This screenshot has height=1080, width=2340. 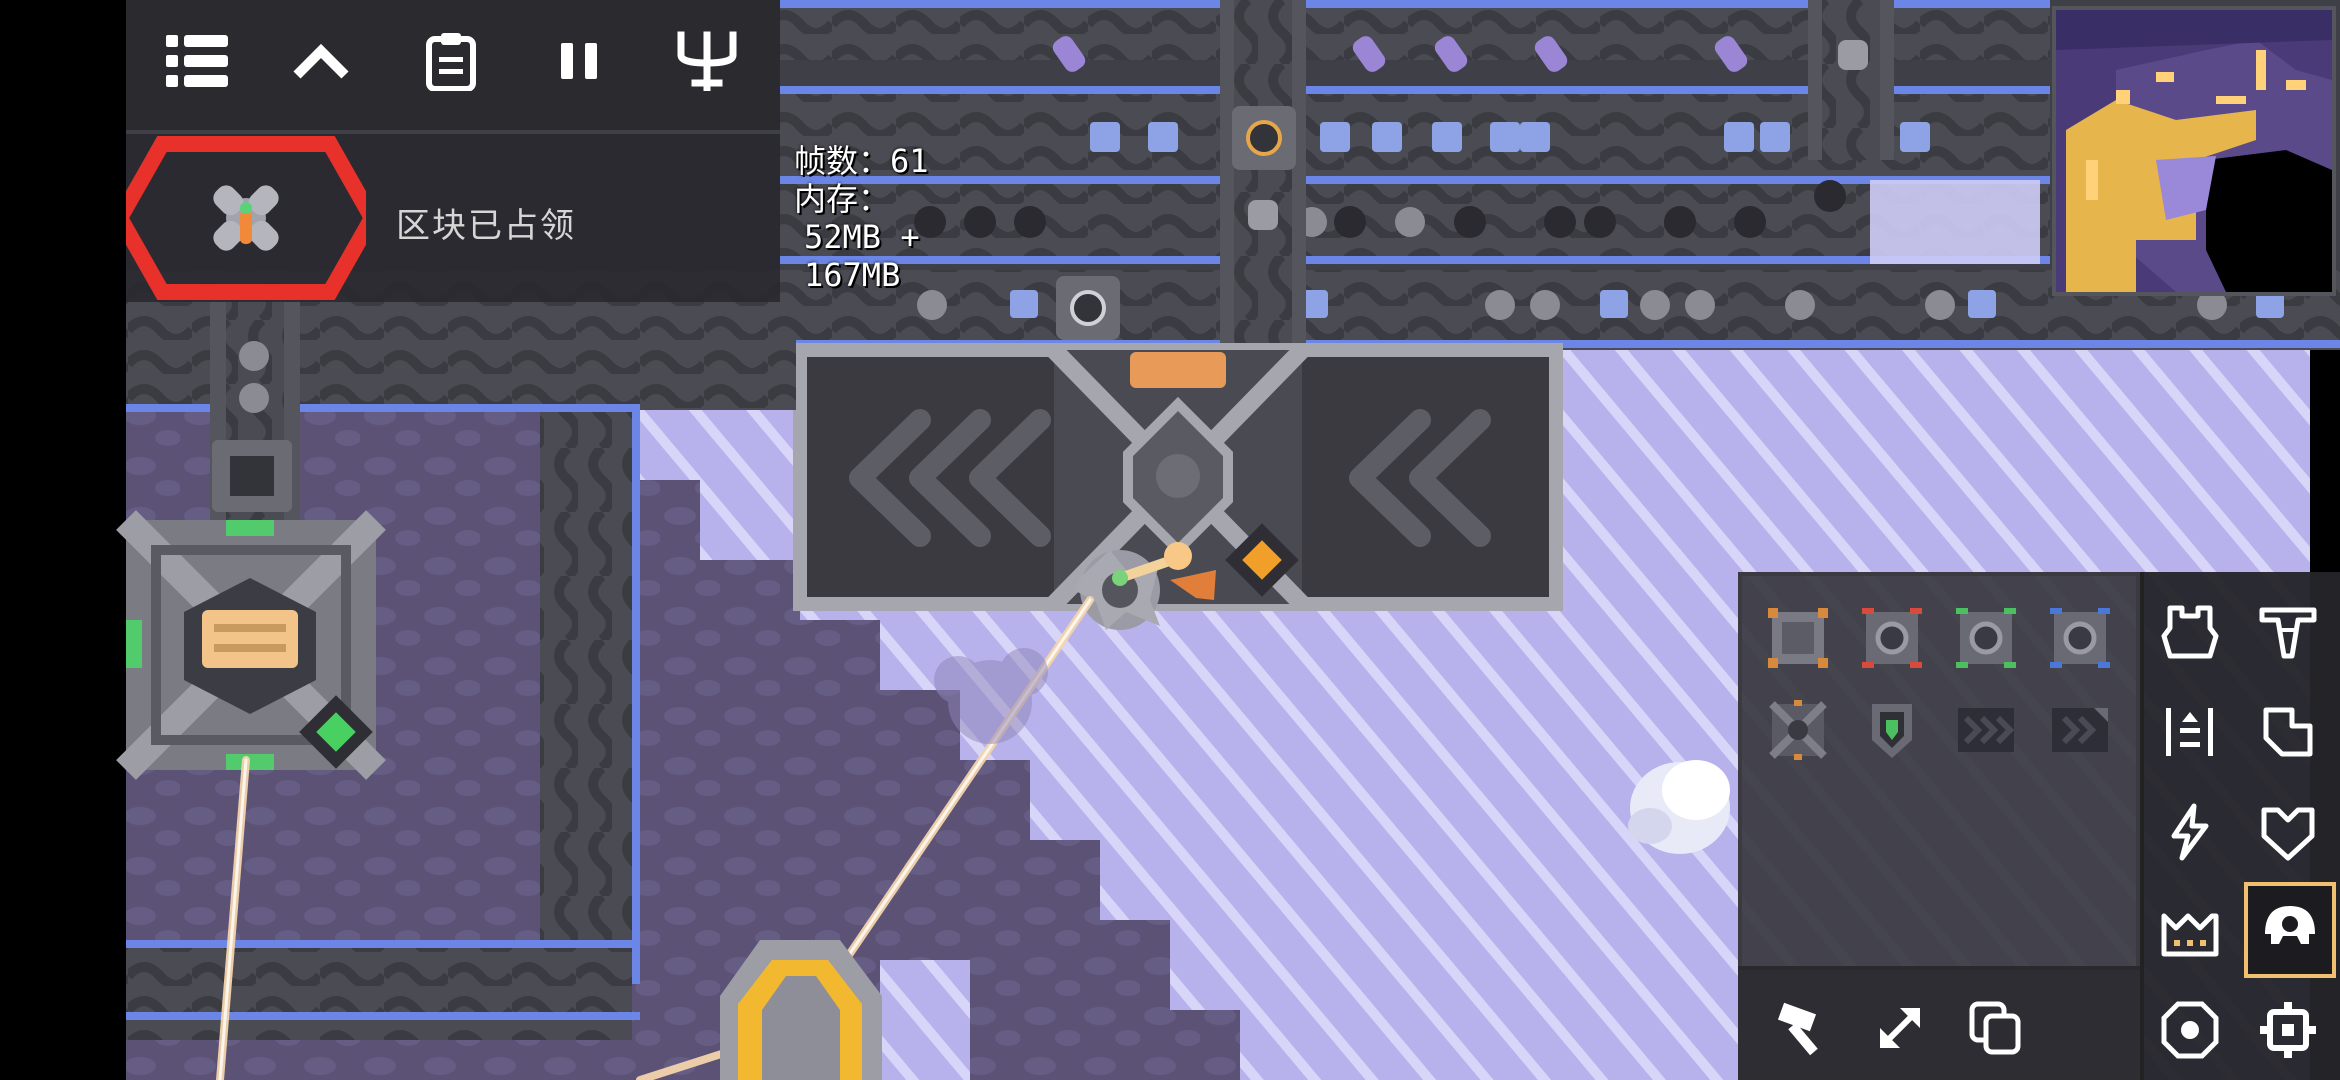 I want to click on block-duct-bridge, so click(x=2080, y=730).